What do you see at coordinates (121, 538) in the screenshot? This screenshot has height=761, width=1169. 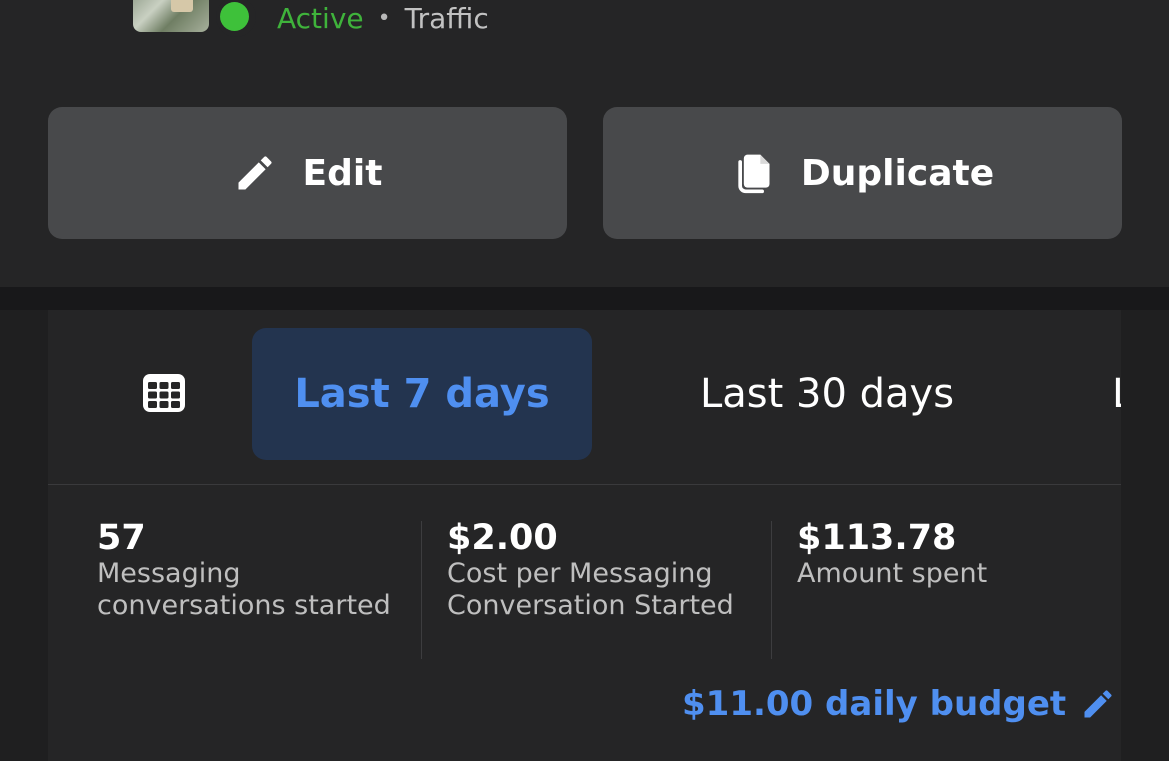 I see `metric-value: 57` at bounding box center [121, 538].